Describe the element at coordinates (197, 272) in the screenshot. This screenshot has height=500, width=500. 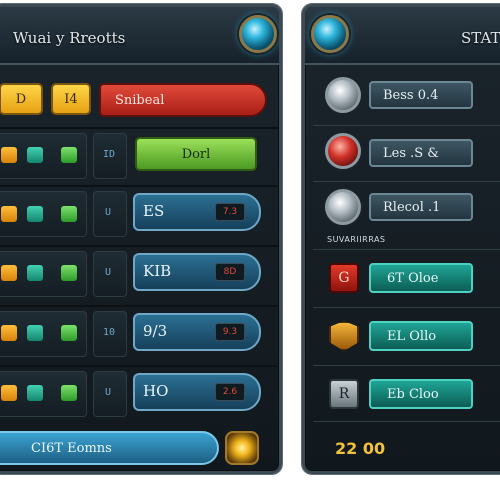
I see `stat-bar-row-3: KIB 8D` at that location.